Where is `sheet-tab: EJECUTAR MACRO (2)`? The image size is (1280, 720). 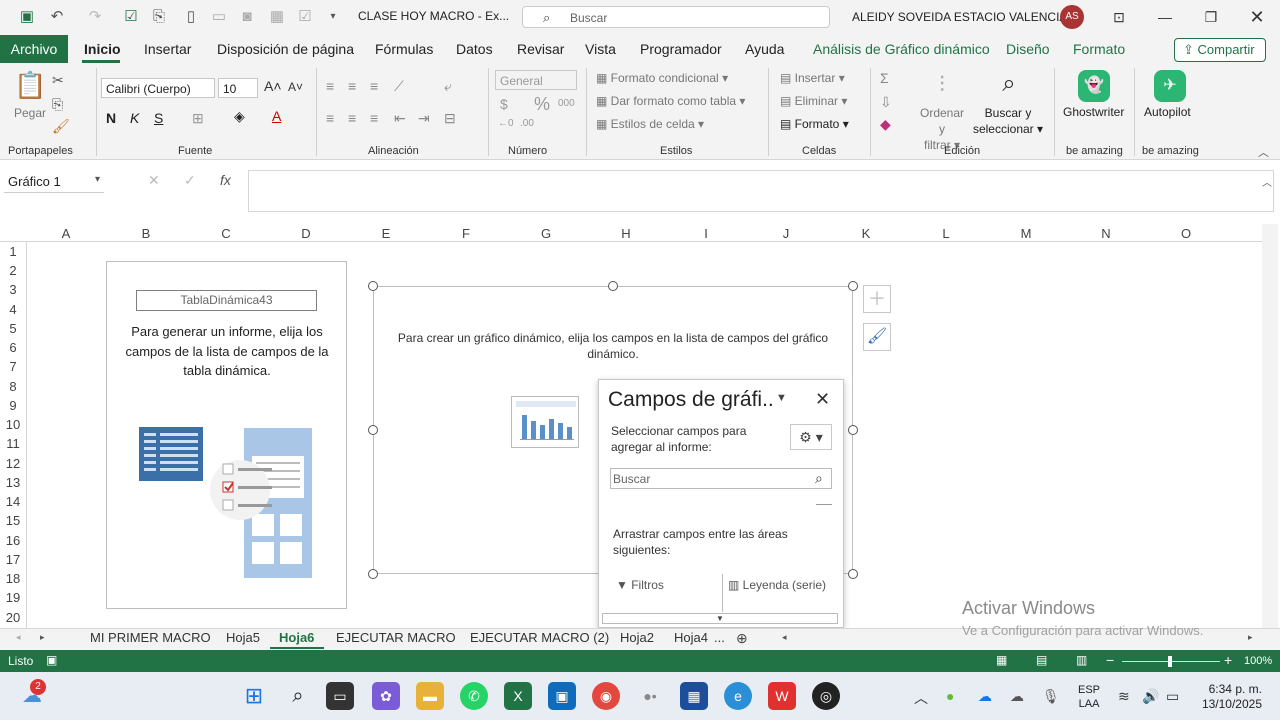 sheet-tab: EJECUTAR MACRO (2) is located at coordinates (539, 637).